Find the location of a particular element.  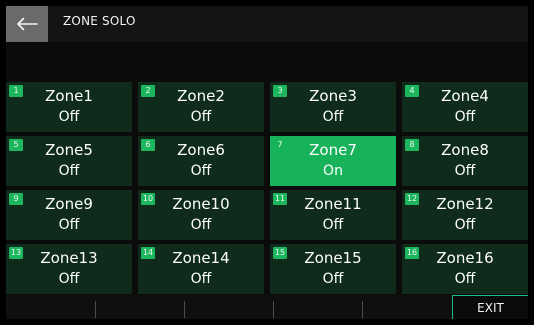

back-button is located at coordinates (27, 24).